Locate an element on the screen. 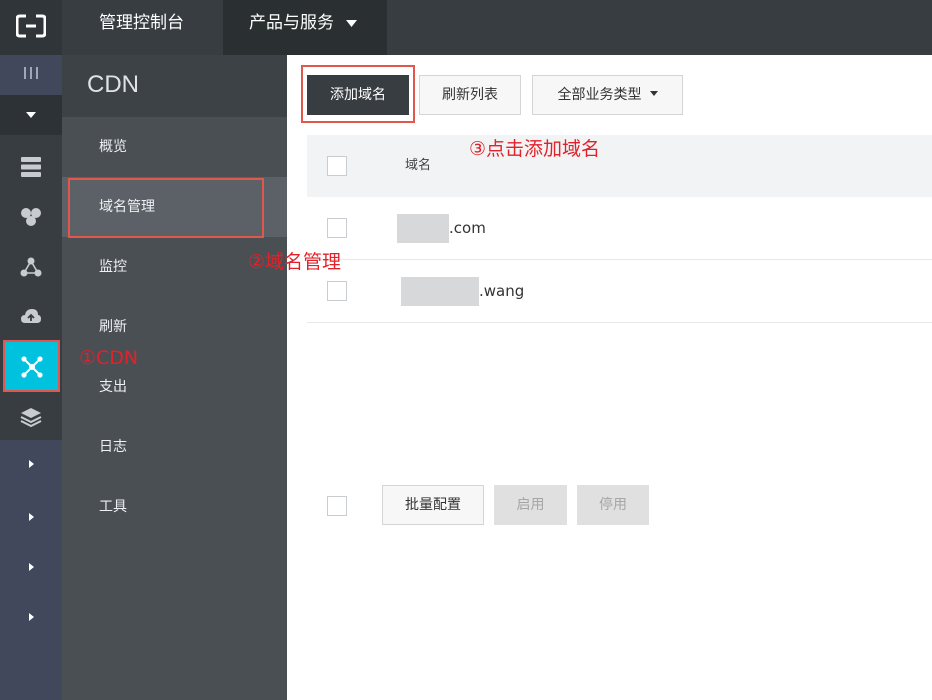 The height and width of the screenshot is (700, 932). select-all-checkbox is located at coordinates (337, 166).